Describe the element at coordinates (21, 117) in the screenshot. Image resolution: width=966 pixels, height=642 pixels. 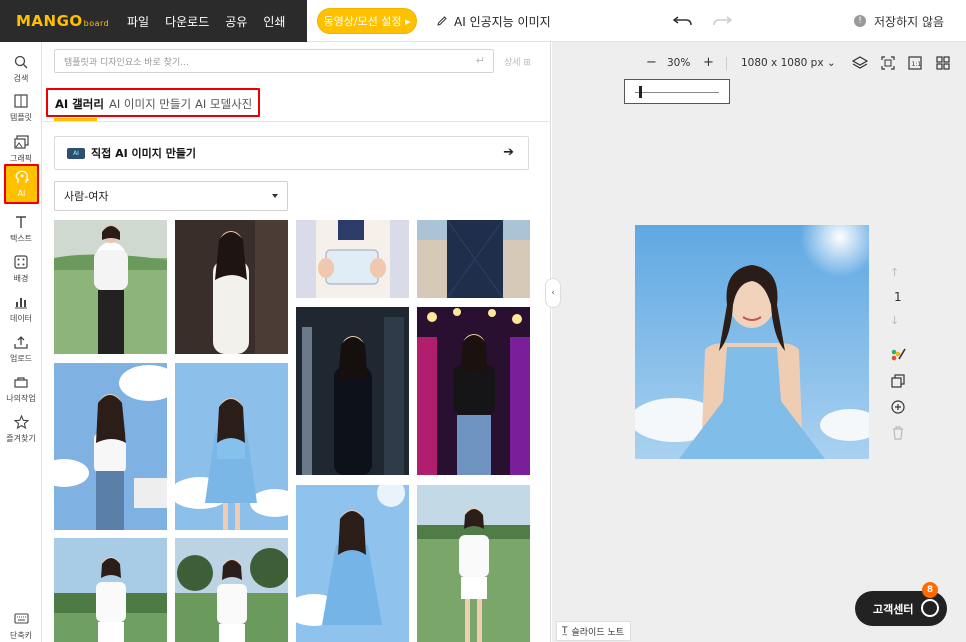
I see `rail-label: 템플릿` at that location.